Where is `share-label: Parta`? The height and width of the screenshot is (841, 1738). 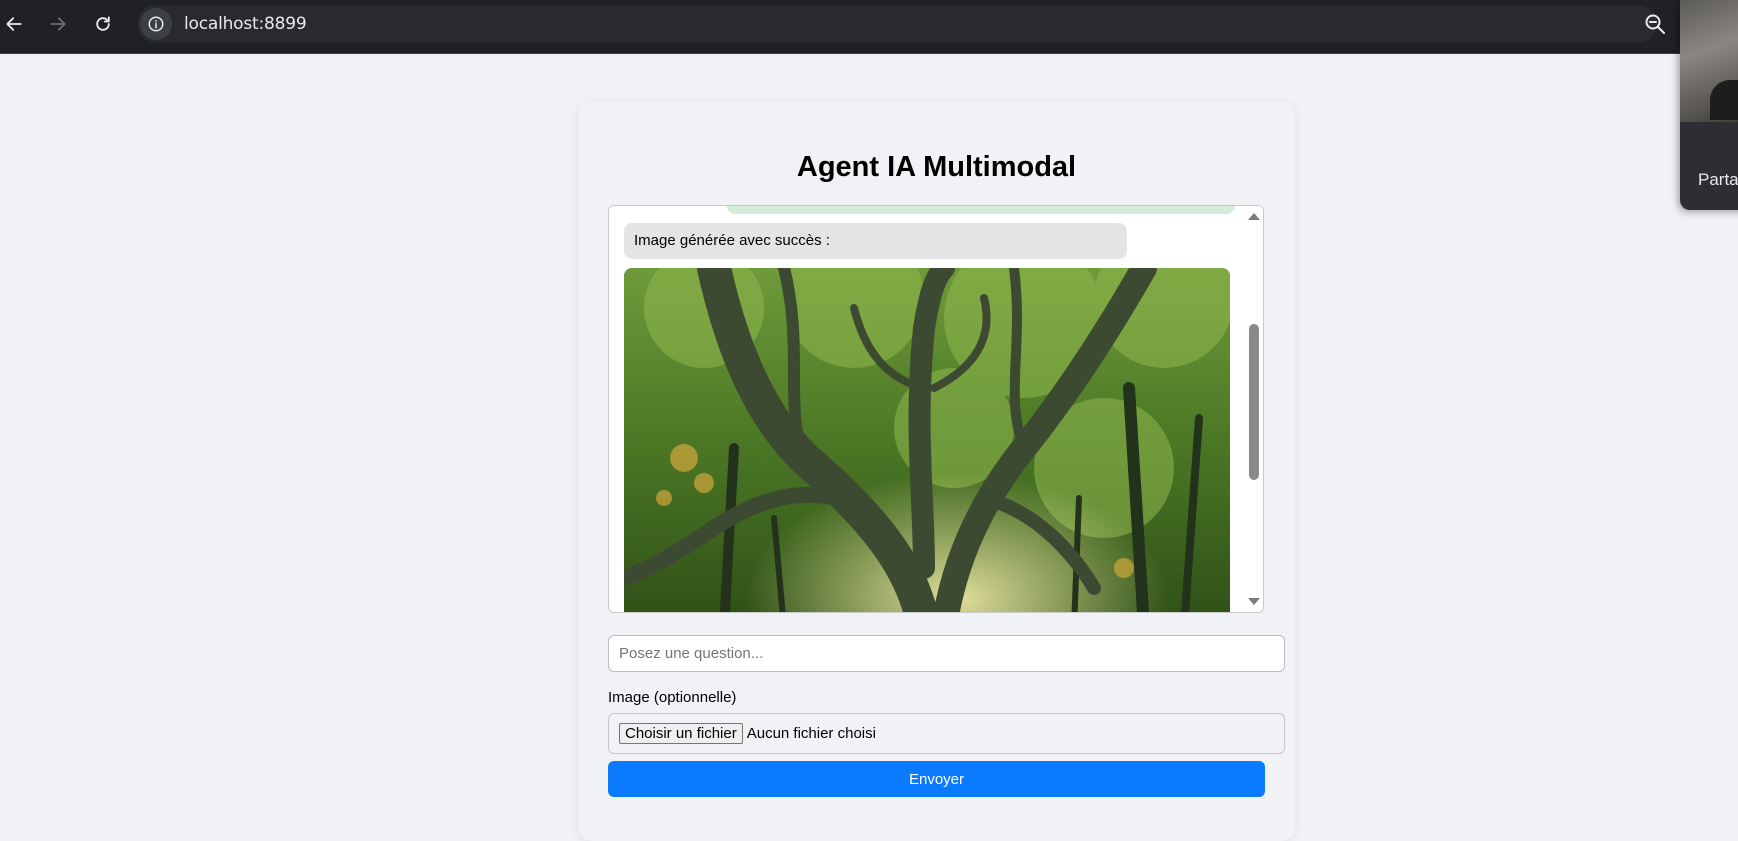
share-label: Parta is located at coordinates (1718, 180).